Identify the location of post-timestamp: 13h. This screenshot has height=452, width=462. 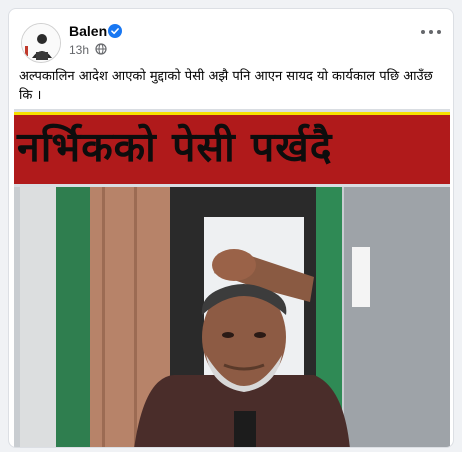
(79, 50).